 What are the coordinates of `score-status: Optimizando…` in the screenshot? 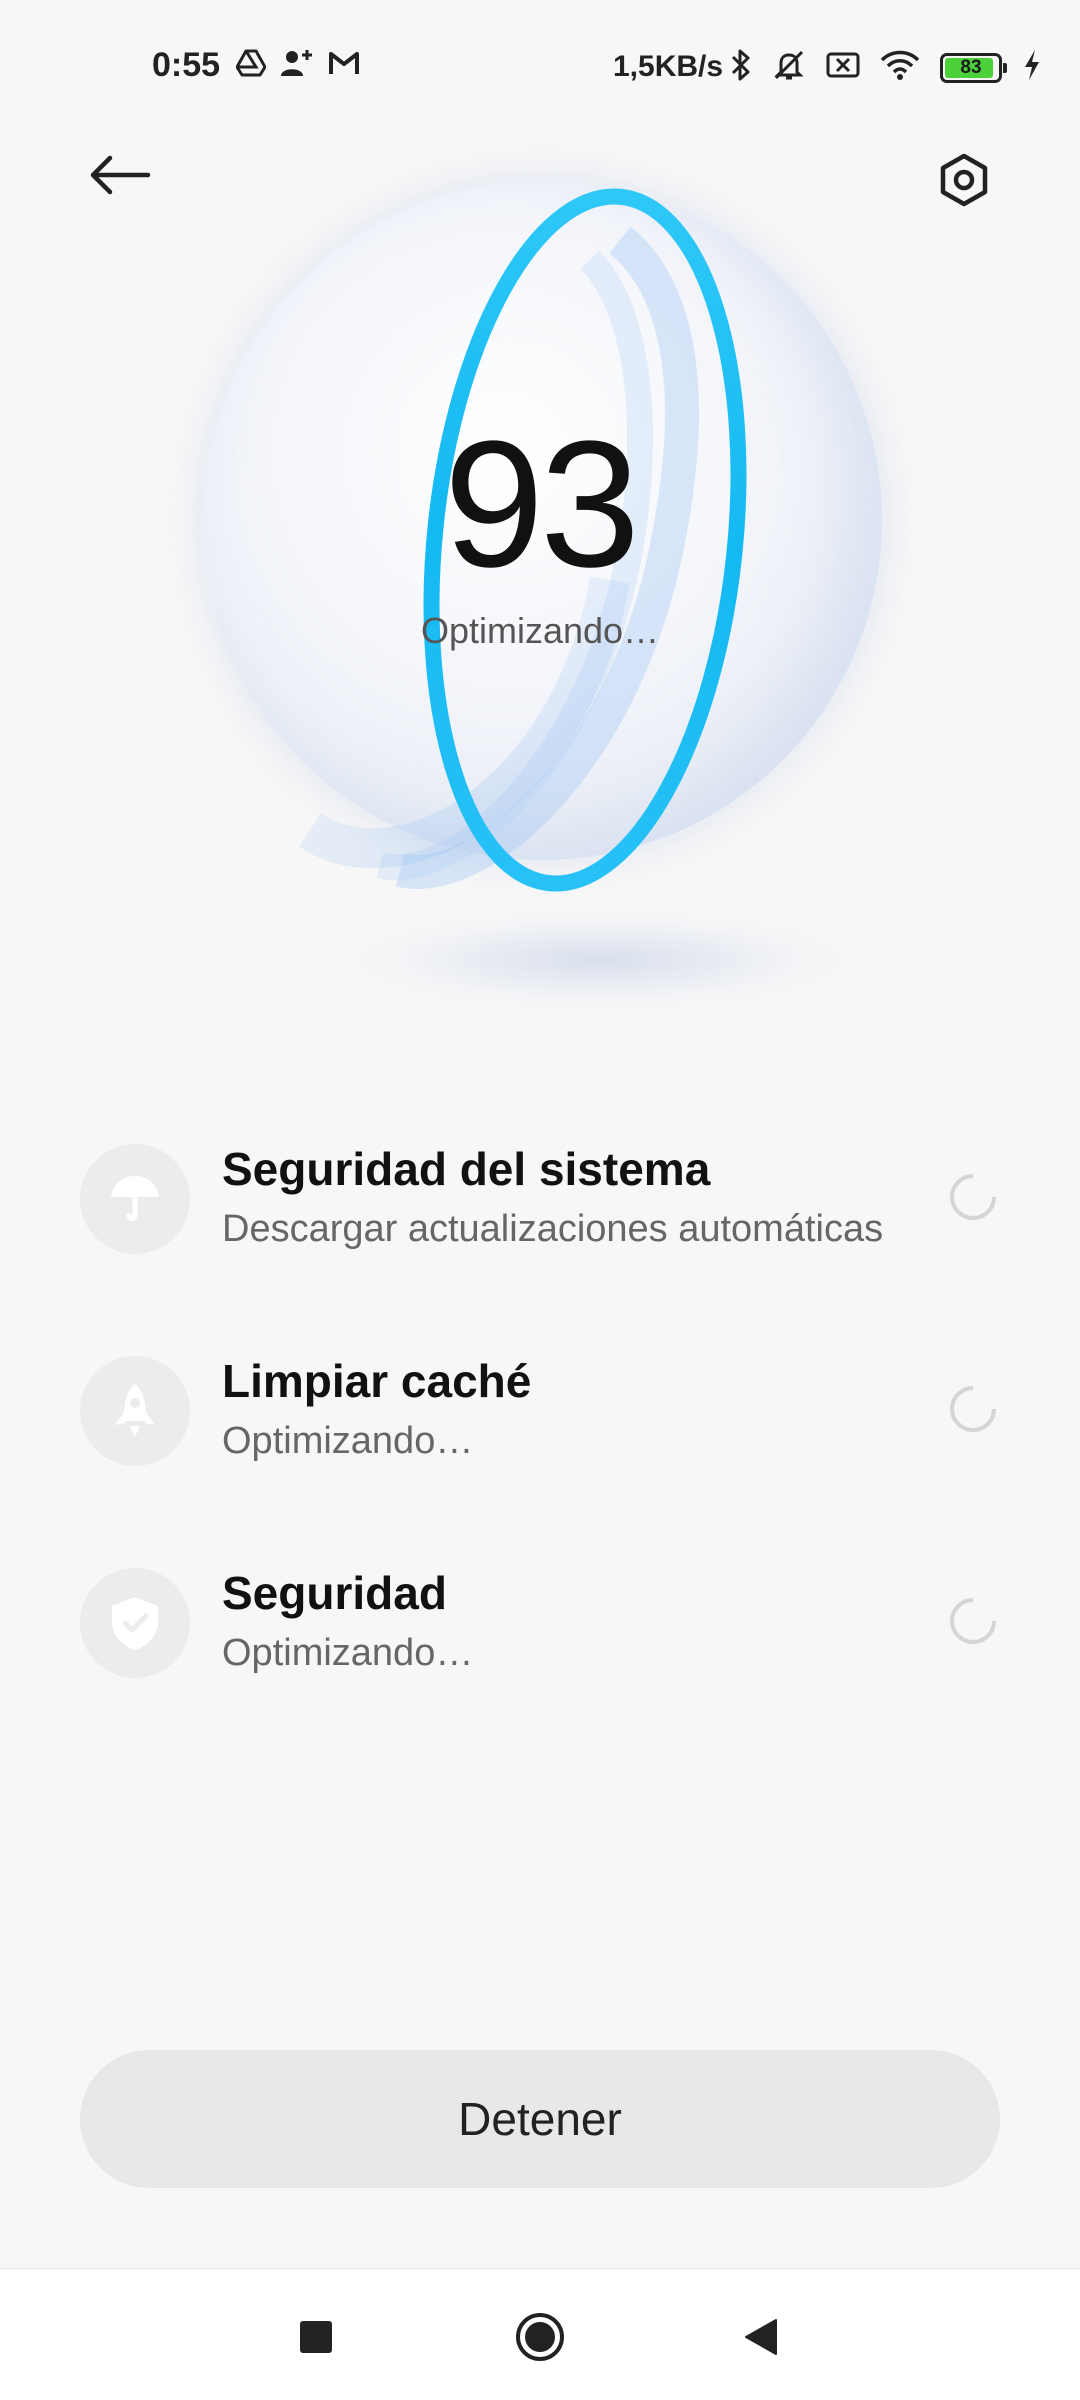 It's located at (540, 630).